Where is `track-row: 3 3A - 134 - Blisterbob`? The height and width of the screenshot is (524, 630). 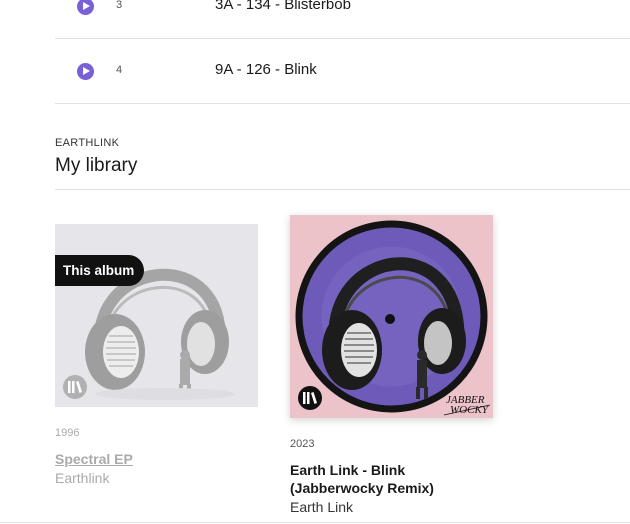 track-row: 3 3A - 134 - Blisterbob is located at coordinates (342, 19).